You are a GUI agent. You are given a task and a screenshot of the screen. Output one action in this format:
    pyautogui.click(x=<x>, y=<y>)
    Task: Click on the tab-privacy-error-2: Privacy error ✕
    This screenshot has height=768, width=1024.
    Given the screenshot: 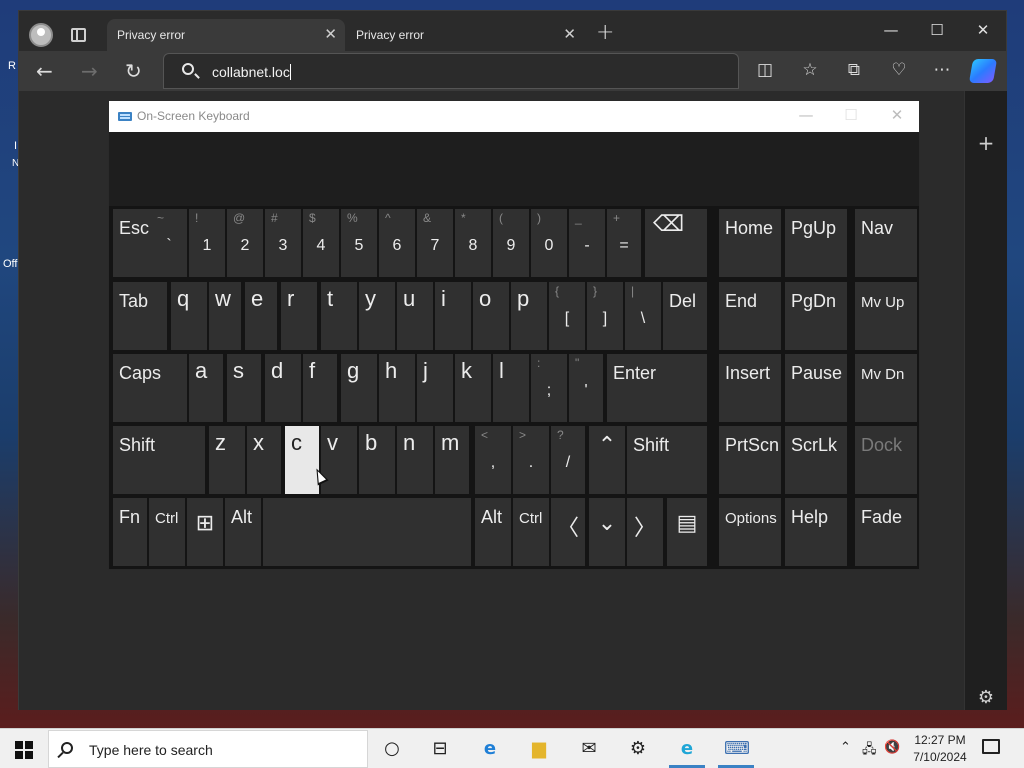 What is the action you would take?
    pyautogui.click(x=465, y=35)
    